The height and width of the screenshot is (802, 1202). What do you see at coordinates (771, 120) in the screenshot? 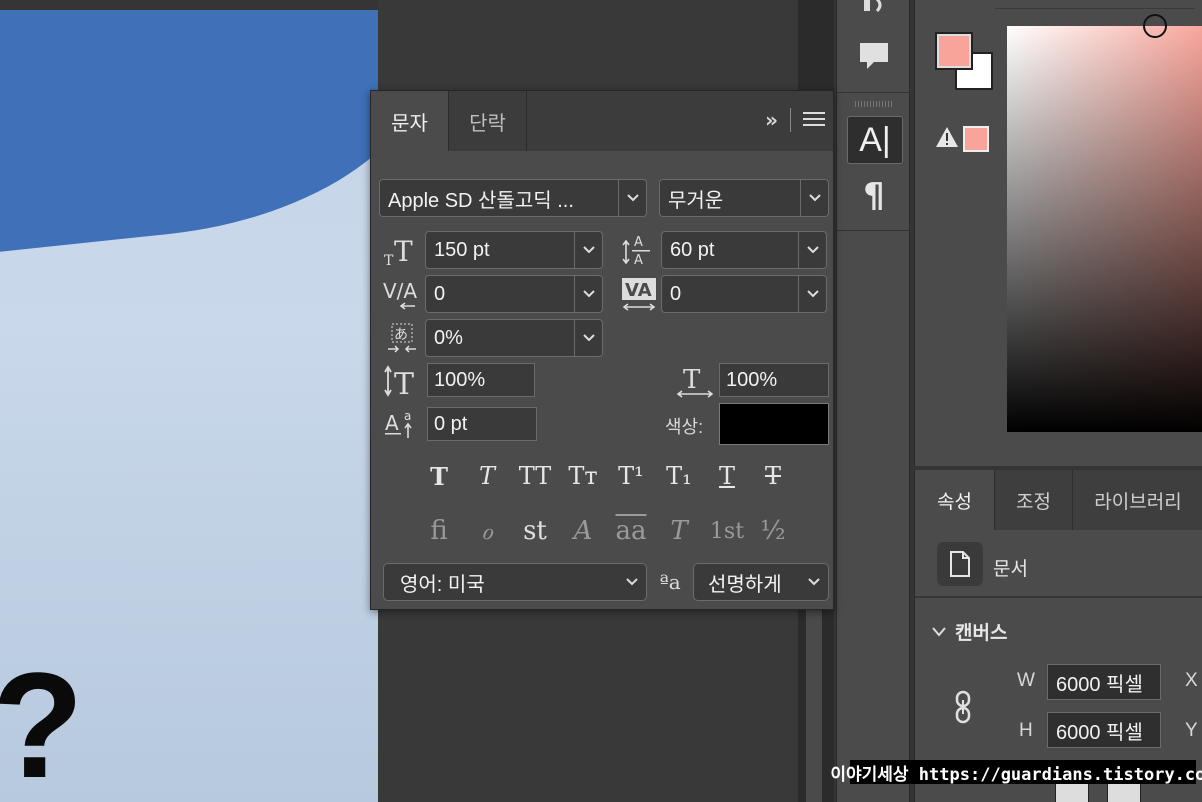
I see `collapse-panel-icon: »` at bounding box center [771, 120].